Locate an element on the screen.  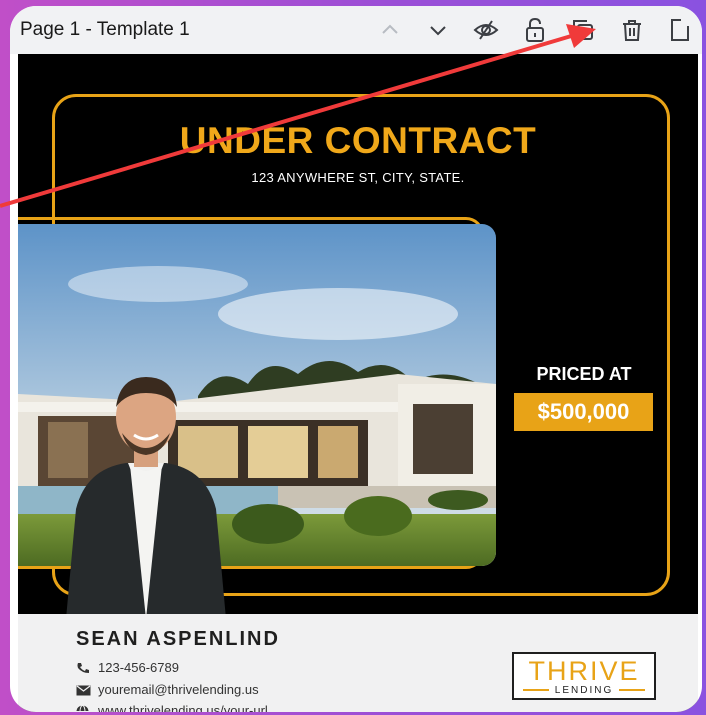
globe-icon is located at coordinates (84, 708).